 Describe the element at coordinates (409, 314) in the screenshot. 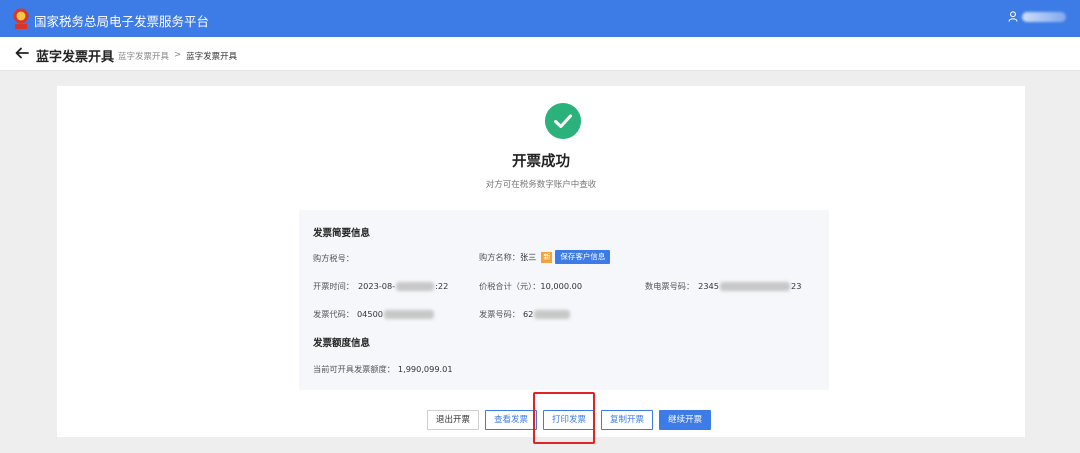

I see `invoice-code-redacted` at that location.